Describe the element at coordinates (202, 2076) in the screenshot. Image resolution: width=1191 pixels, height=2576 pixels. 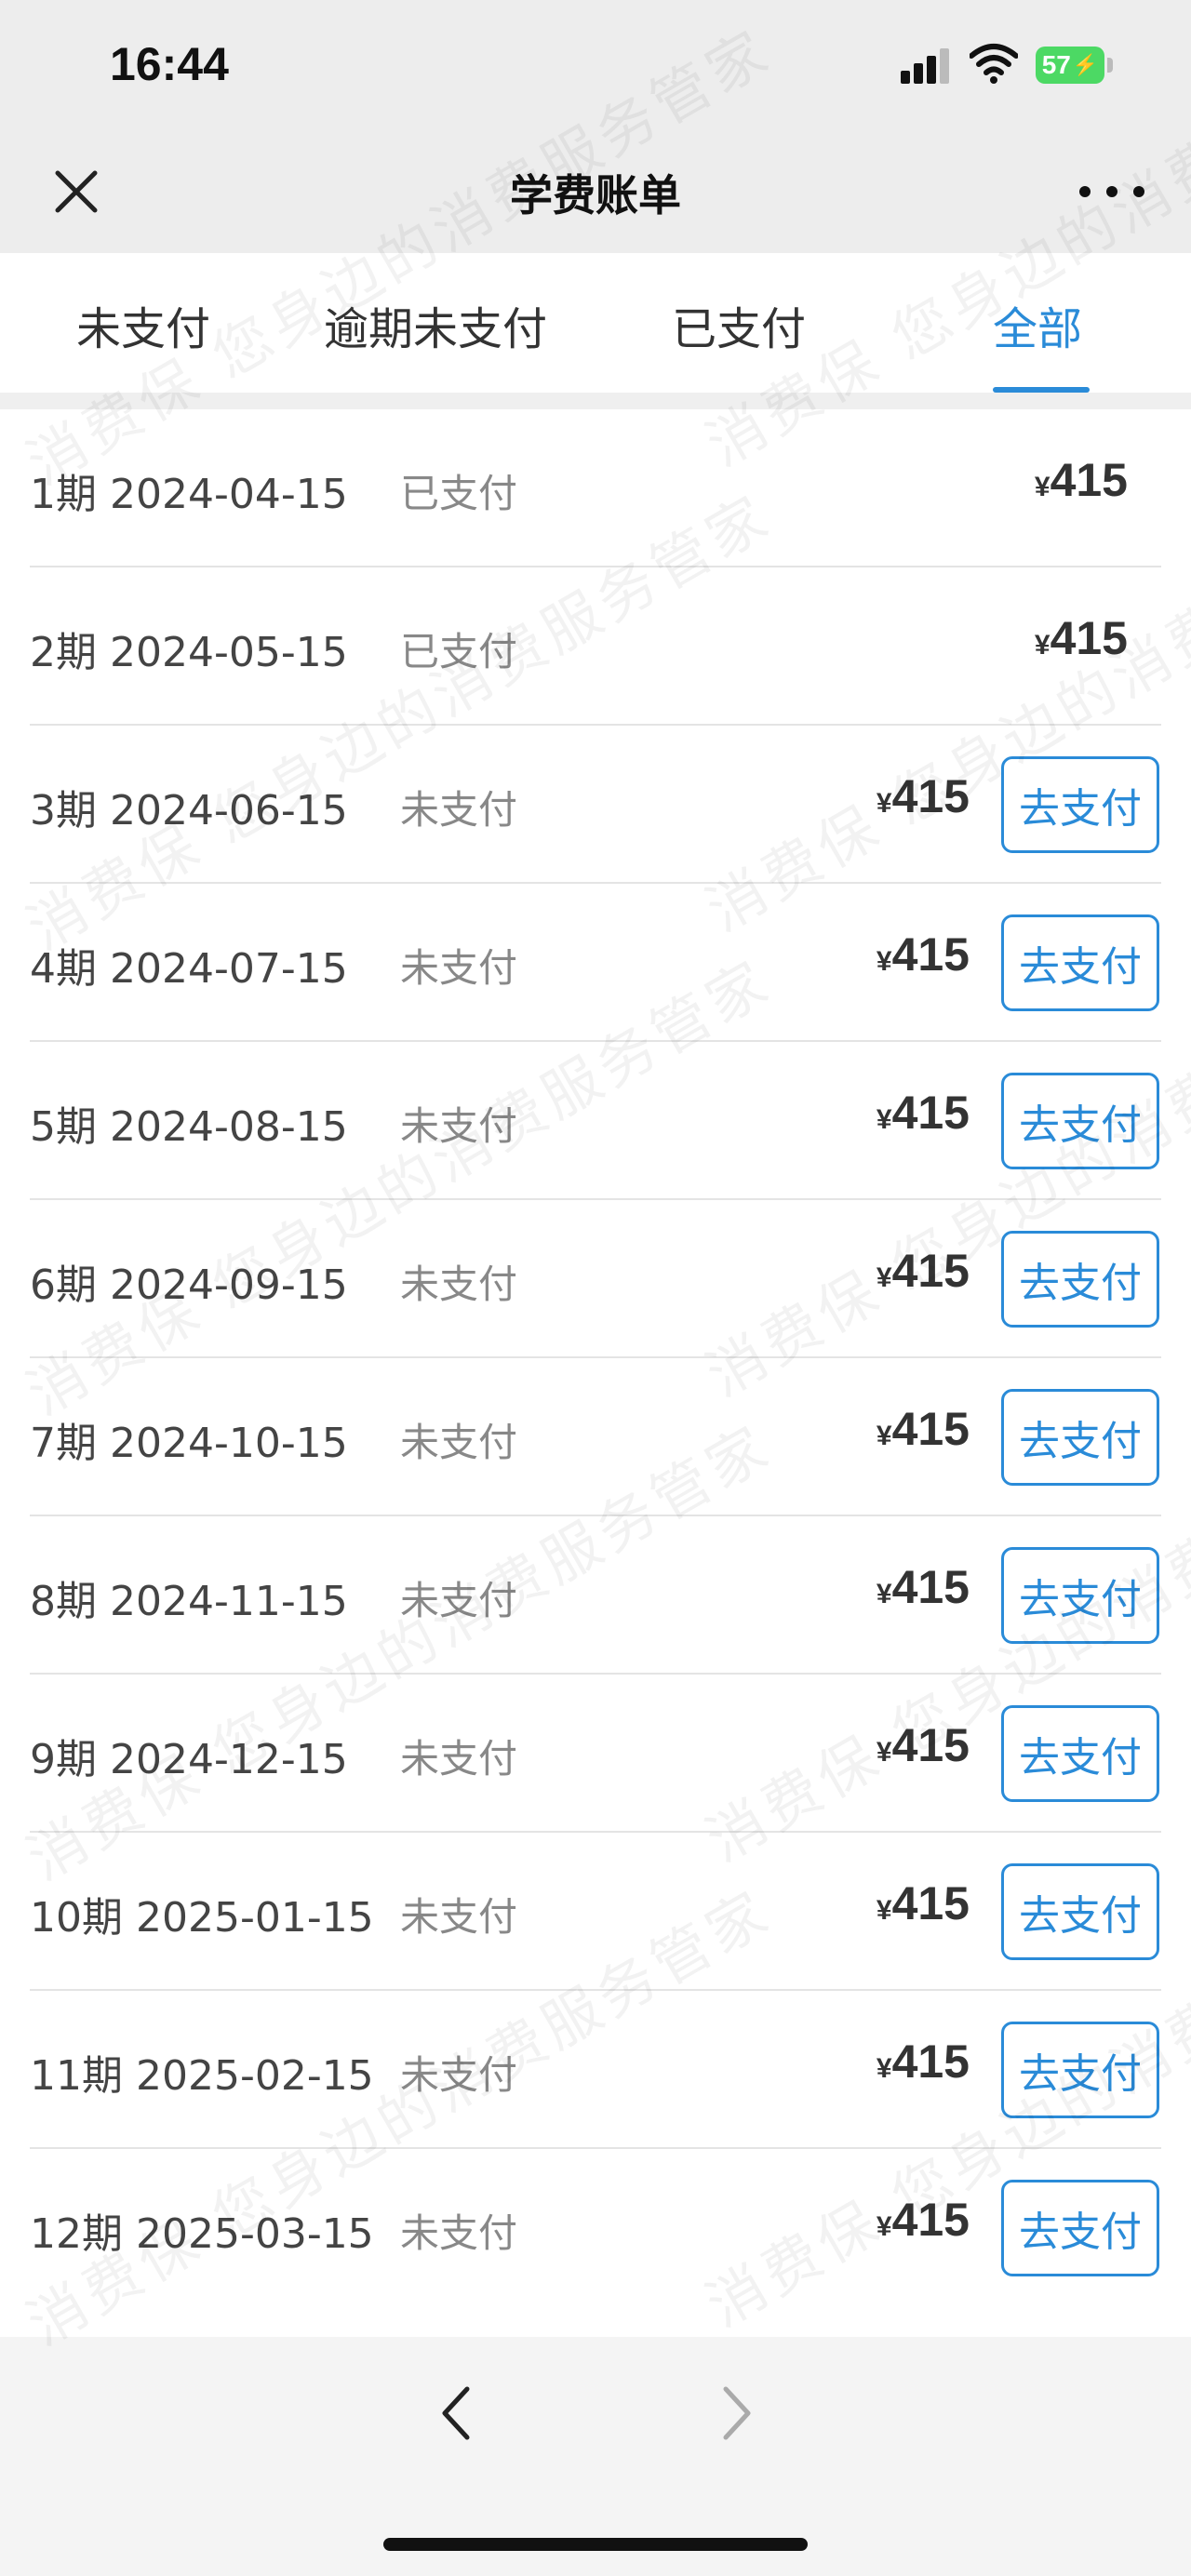
I see `bill-period: 11期 2025-02-15` at that location.